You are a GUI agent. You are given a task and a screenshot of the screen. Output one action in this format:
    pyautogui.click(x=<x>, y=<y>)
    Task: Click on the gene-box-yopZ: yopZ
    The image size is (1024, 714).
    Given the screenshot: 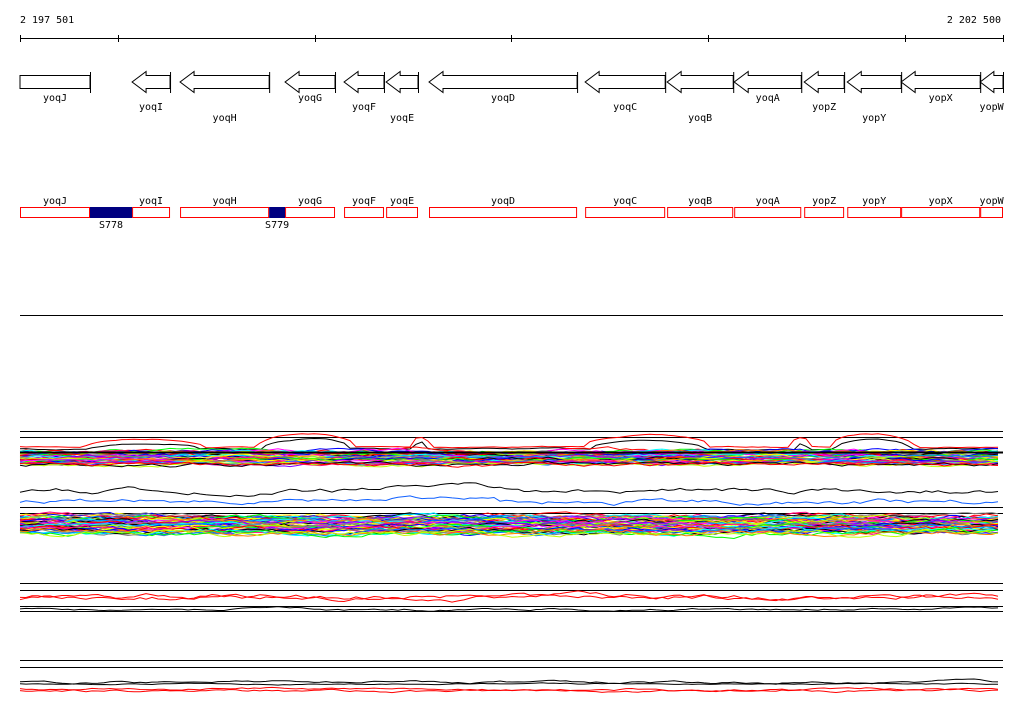 What is the action you would take?
    pyautogui.click(x=824, y=207)
    